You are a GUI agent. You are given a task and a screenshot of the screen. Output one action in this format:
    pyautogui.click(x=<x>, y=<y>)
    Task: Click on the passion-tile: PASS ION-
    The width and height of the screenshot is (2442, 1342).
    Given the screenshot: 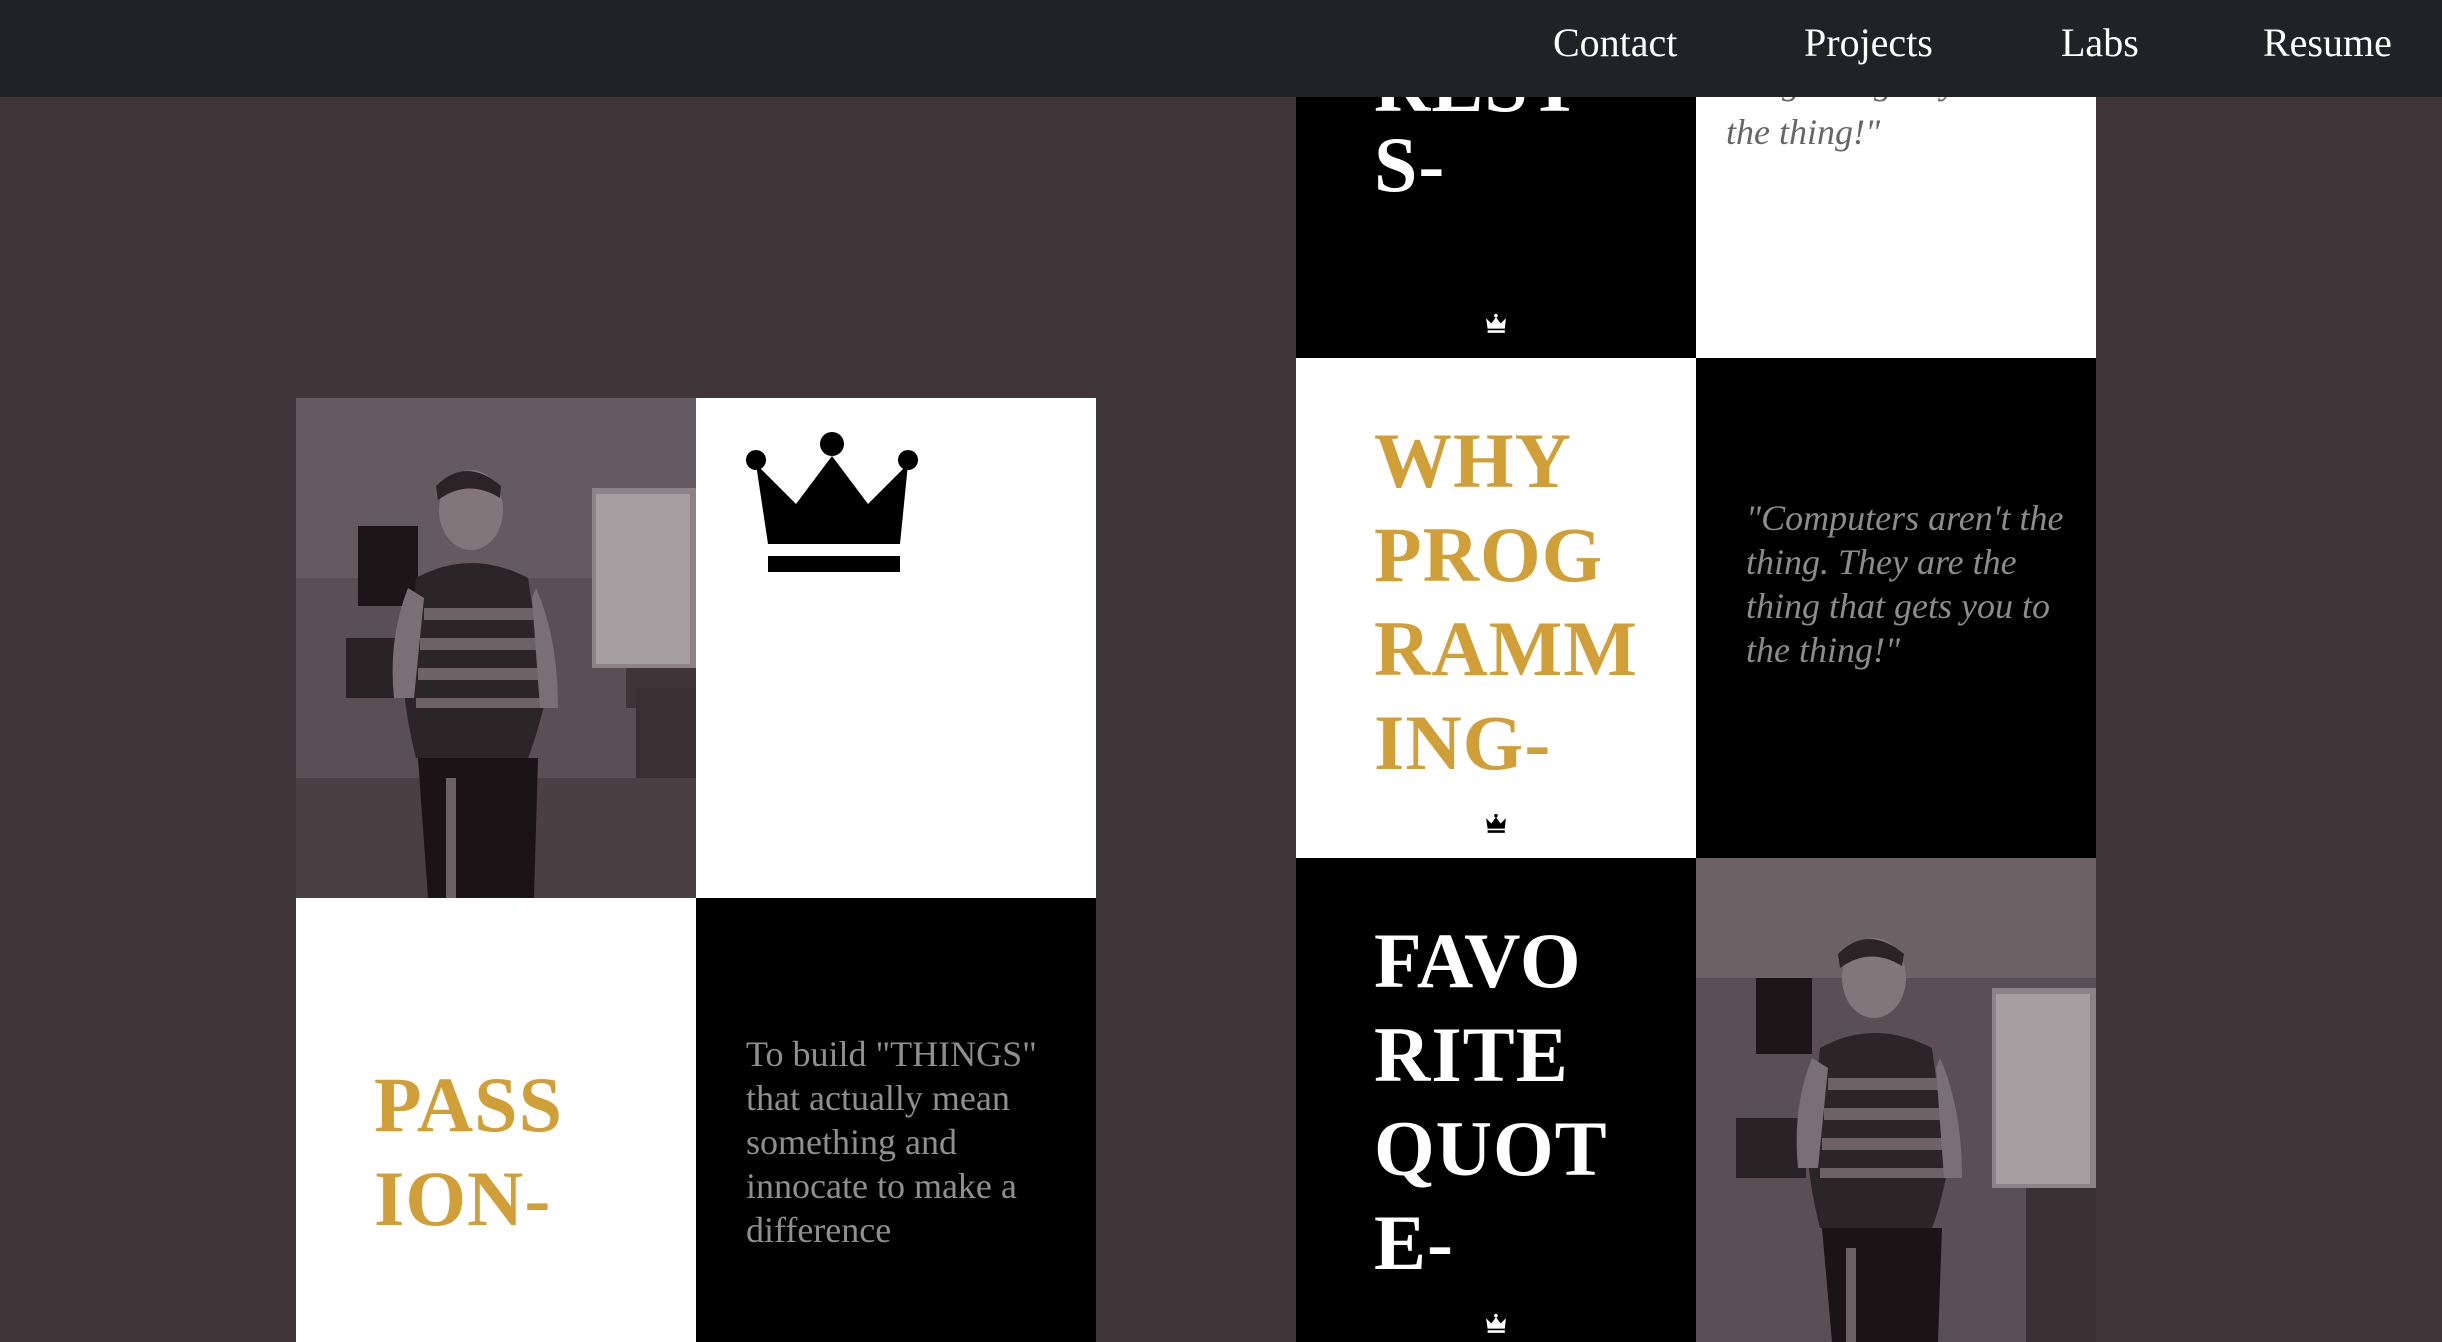 What is the action you would take?
    pyautogui.click(x=496, y=1120)
    